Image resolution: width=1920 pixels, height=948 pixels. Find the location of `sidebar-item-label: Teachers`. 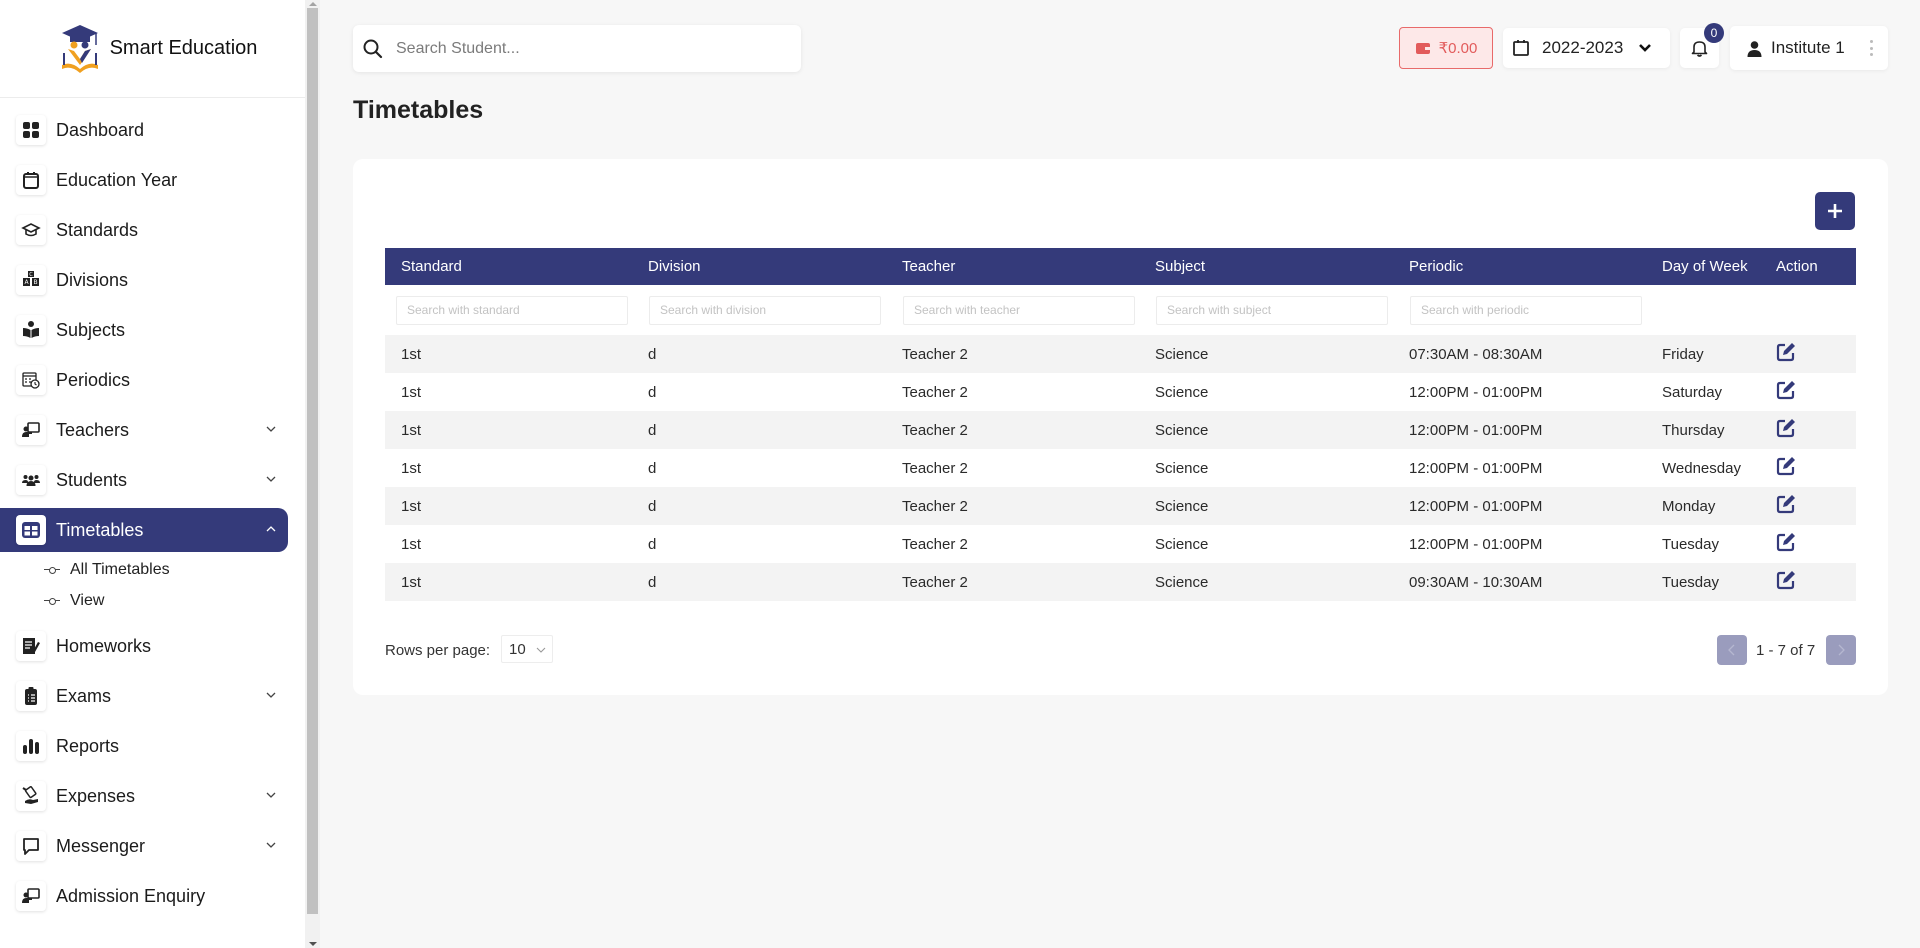

sidebar-item-label: Teachers is located at coordinates (93, 429).